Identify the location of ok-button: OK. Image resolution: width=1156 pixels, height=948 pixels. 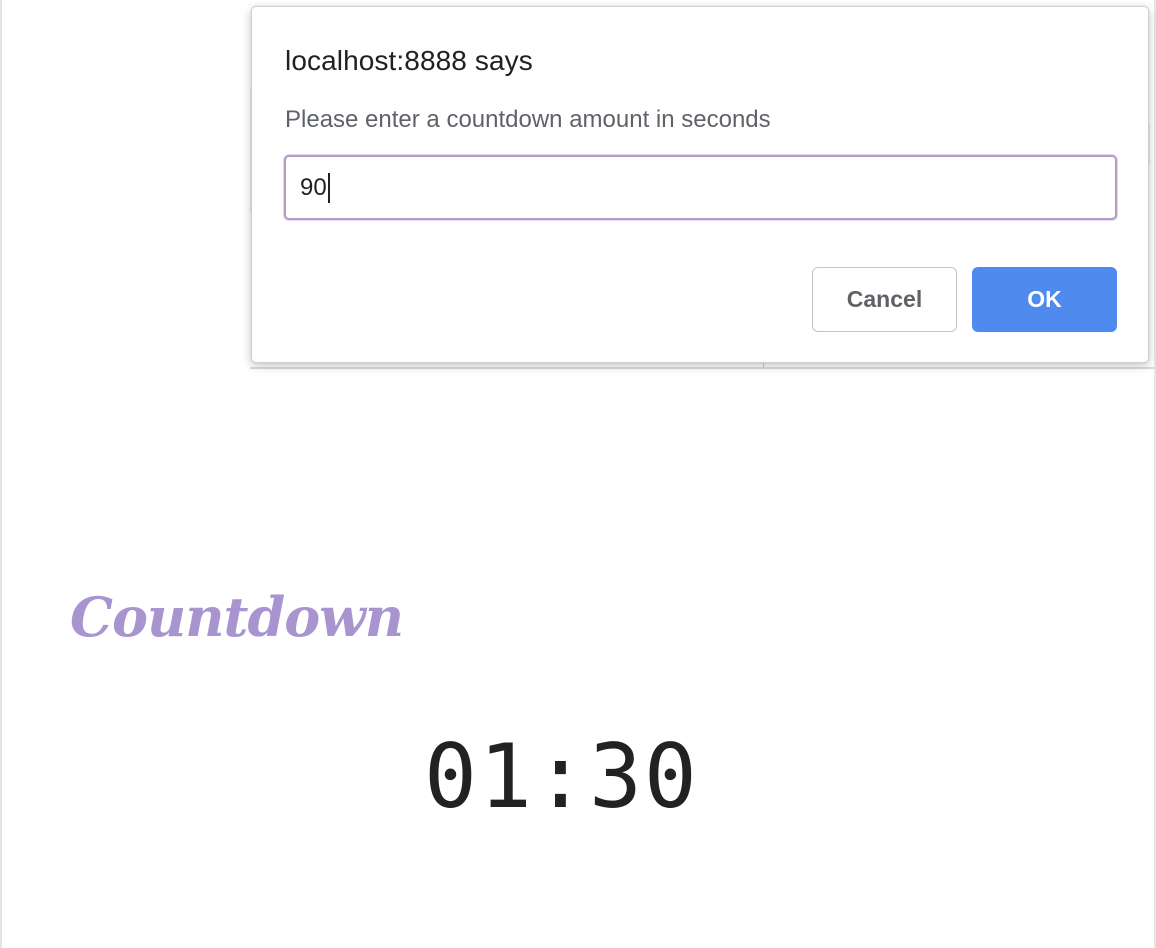
(1044, 299).